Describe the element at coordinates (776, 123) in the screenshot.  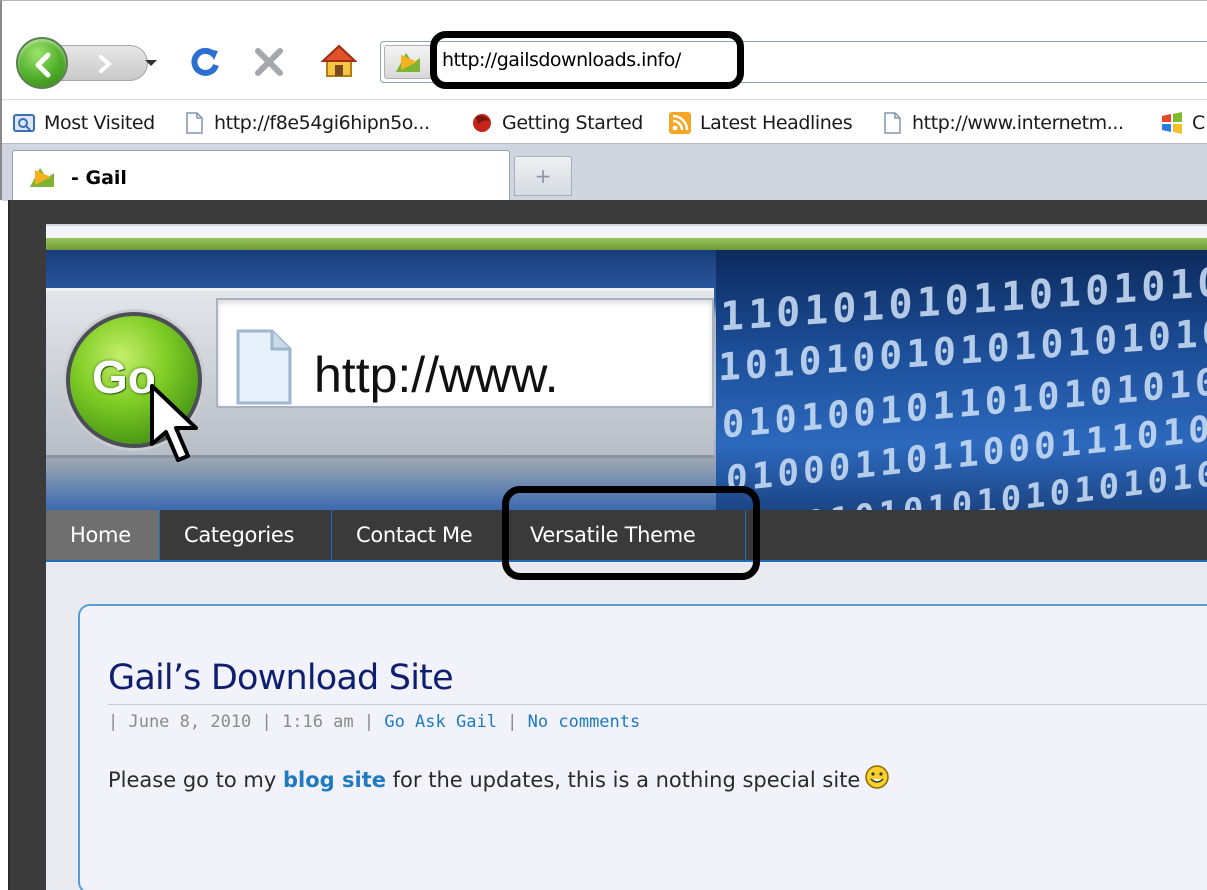
I see `bookmark-label: Latest Headlines` at that location.